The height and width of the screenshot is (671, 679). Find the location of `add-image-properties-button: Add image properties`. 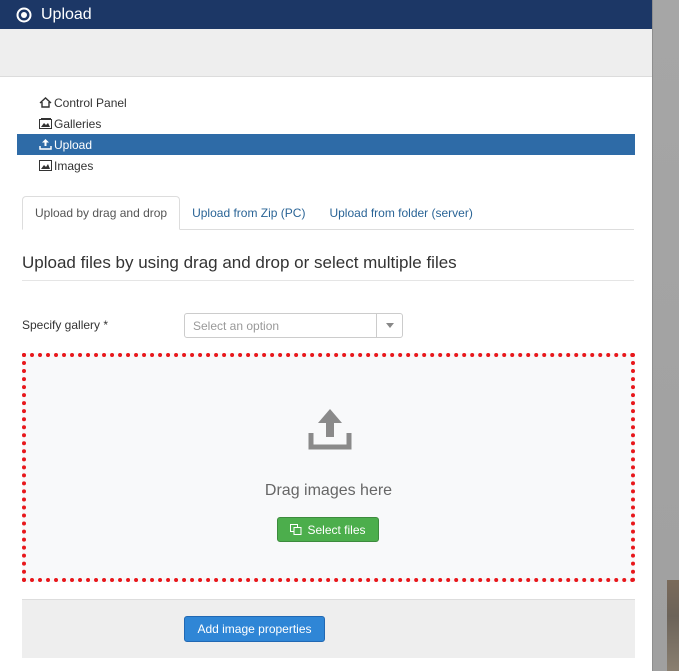

add-image-properties-button: Add image properties is located at coordinates (254, 629).